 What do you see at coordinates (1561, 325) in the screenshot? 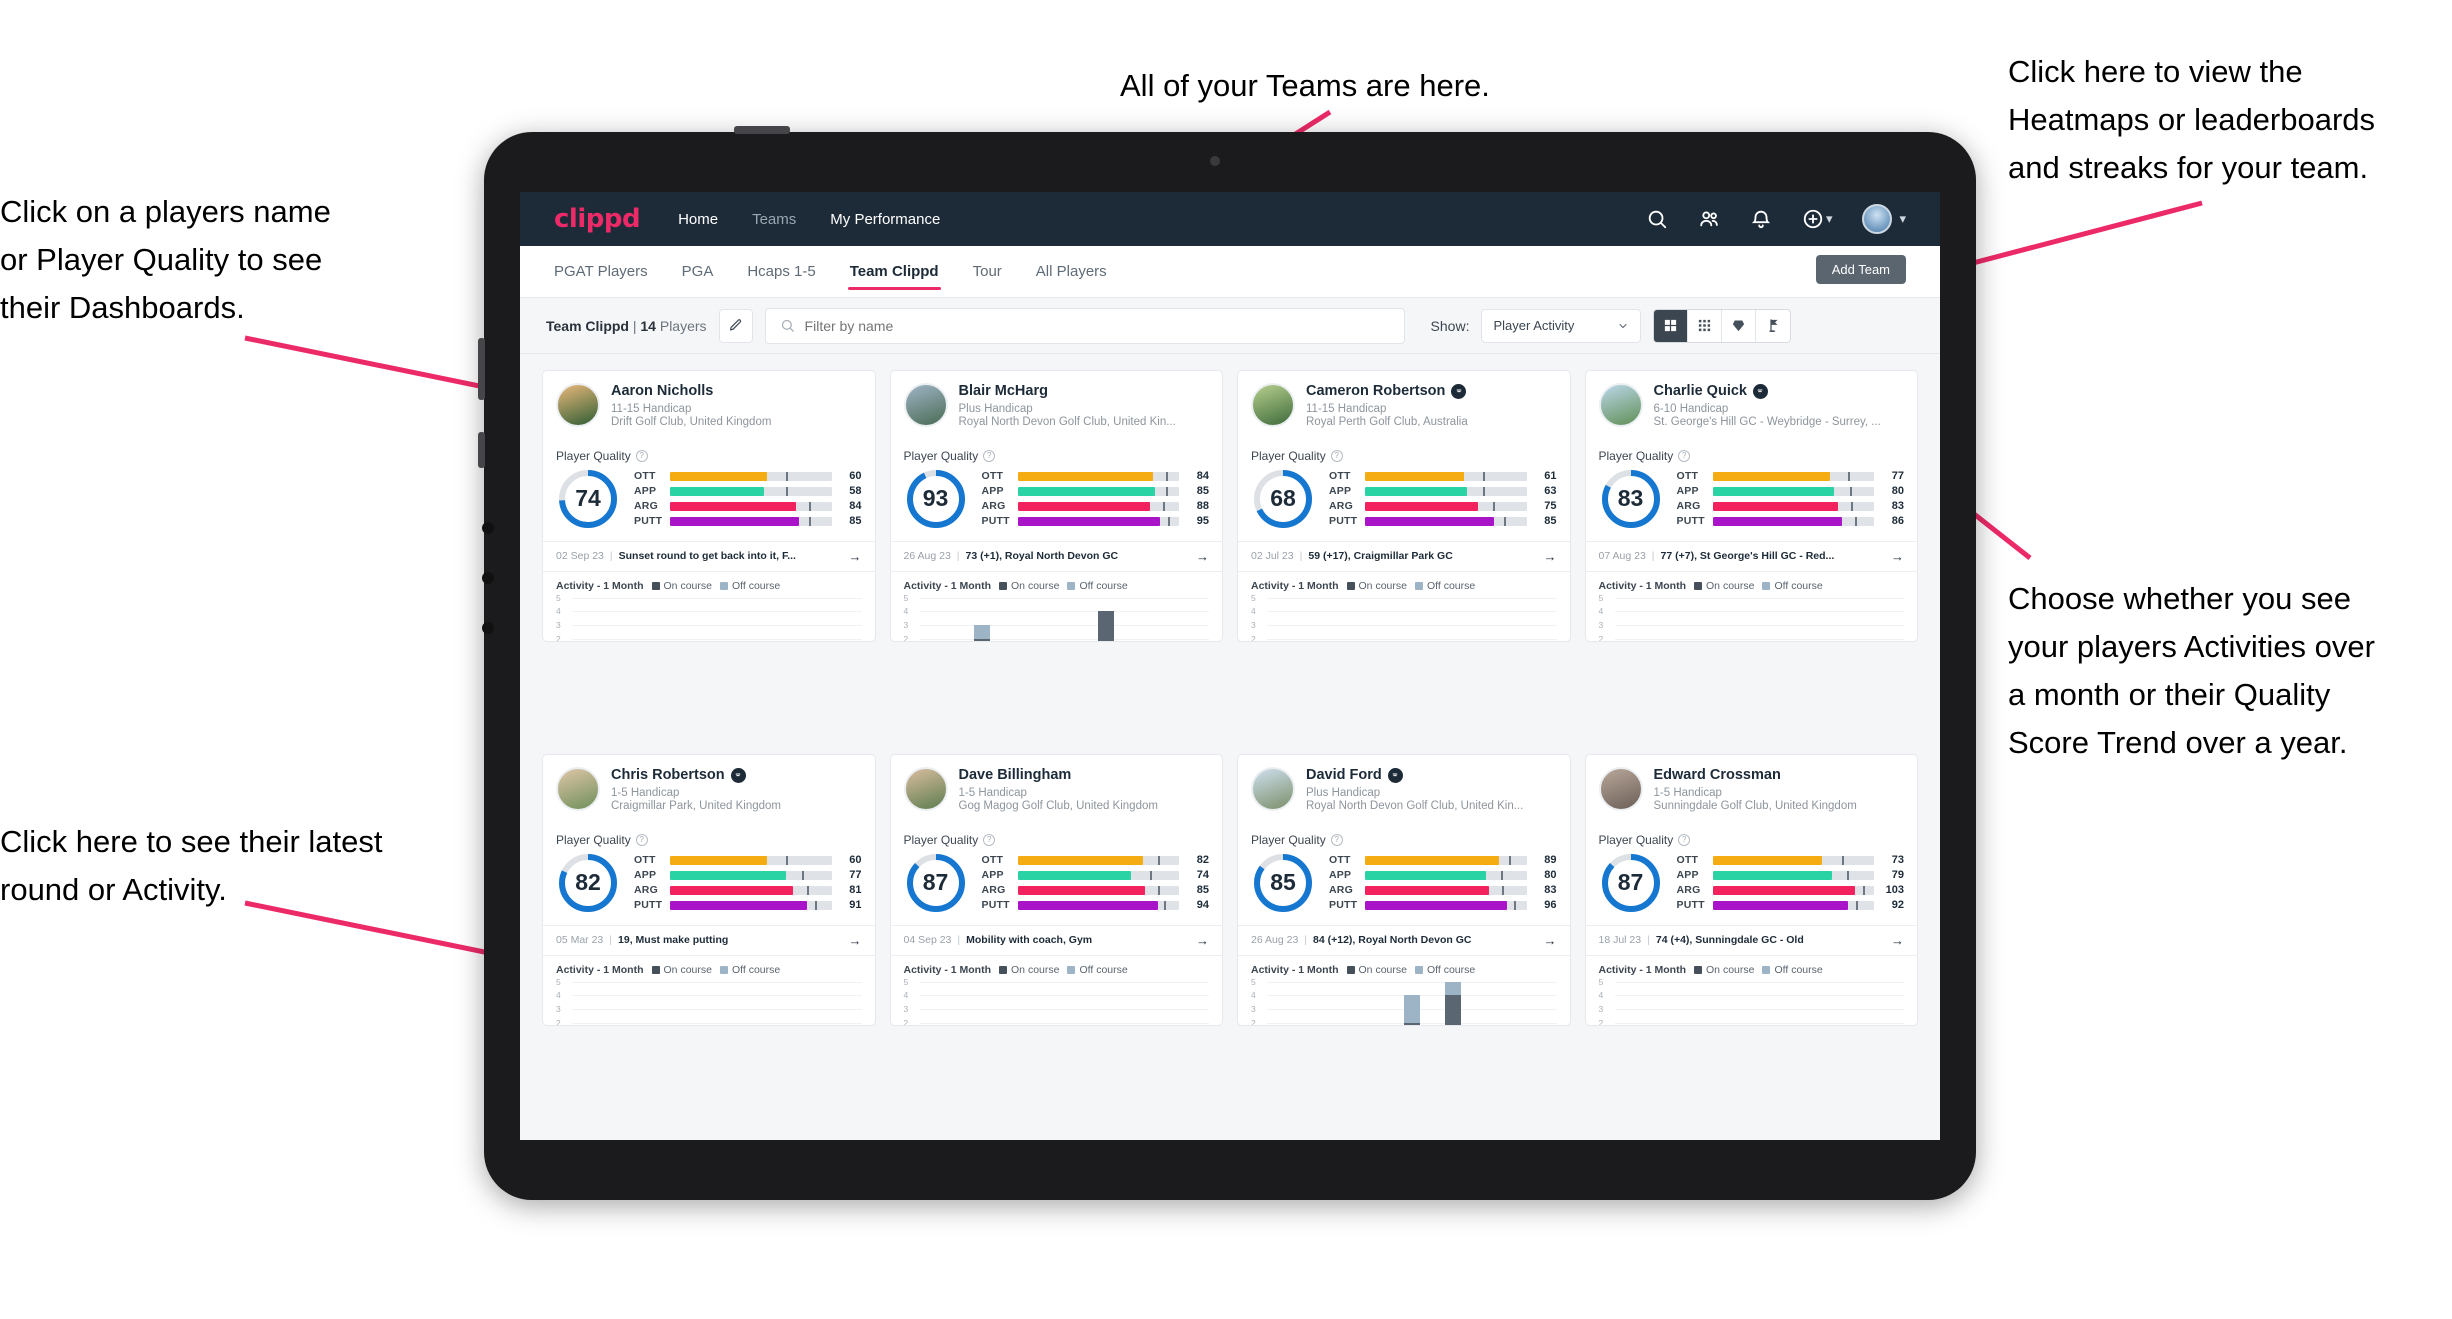
I see `show-select: Player Activity` at bounding box center [1561, 325].